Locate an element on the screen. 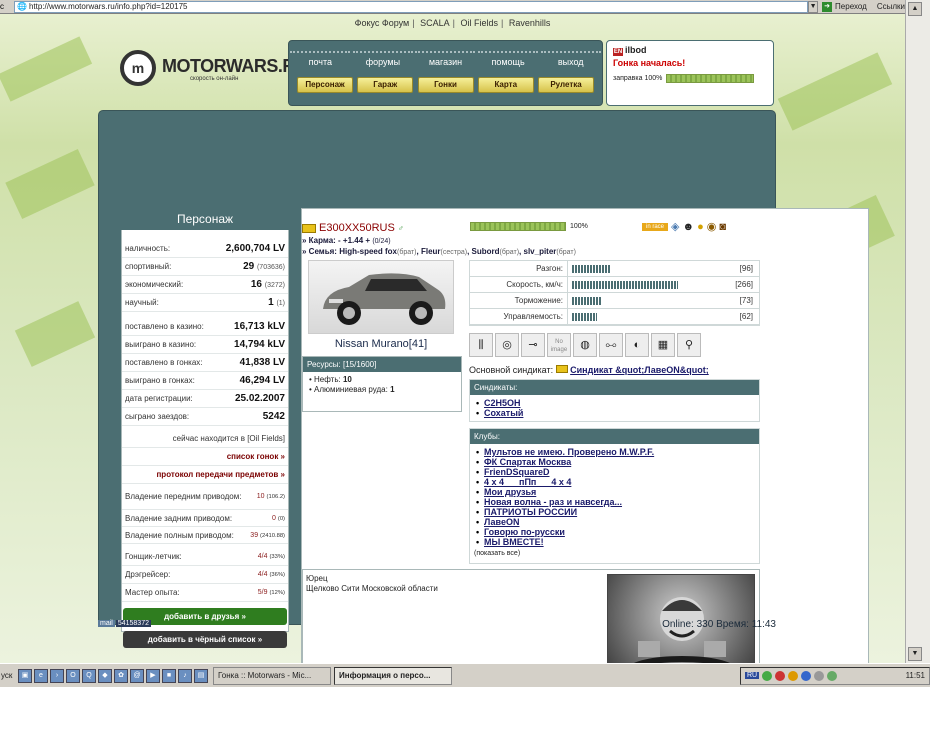  turbo-icon: ◐ is located at coordinates (637, 345).